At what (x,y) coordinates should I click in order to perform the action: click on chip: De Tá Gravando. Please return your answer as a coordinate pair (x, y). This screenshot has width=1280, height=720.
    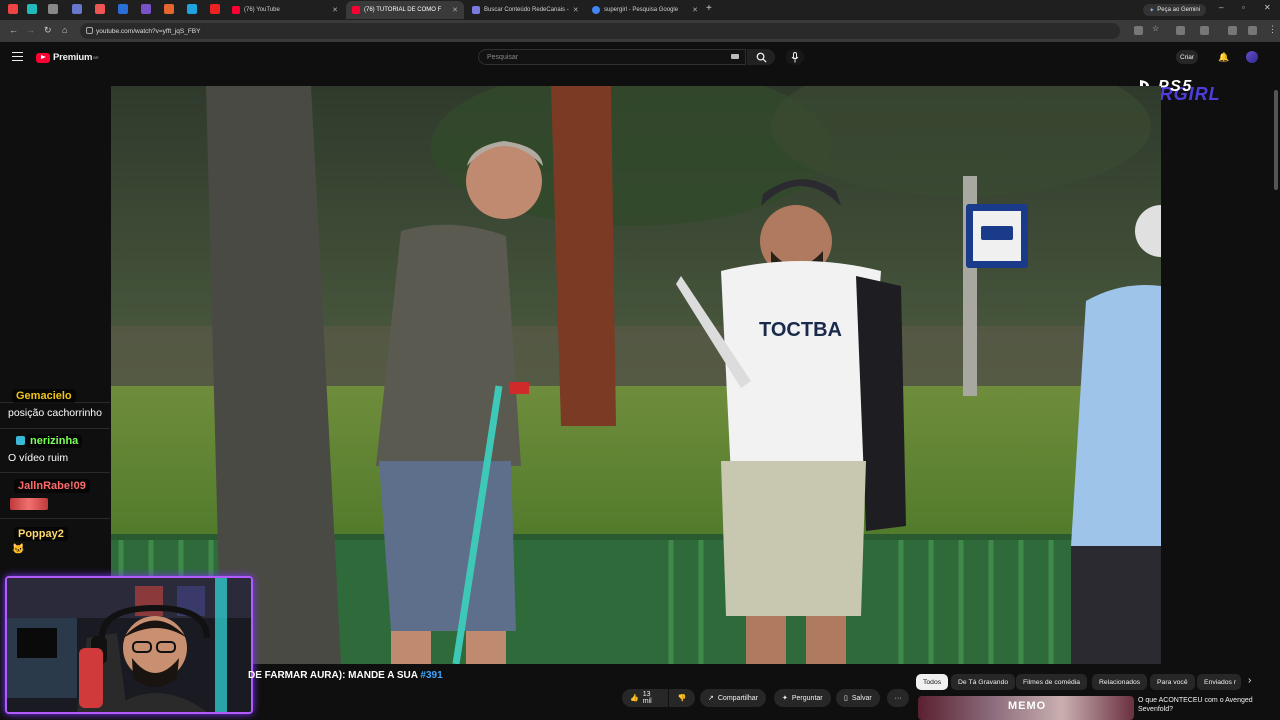
    Looking at the image, I should click on (983, 682).